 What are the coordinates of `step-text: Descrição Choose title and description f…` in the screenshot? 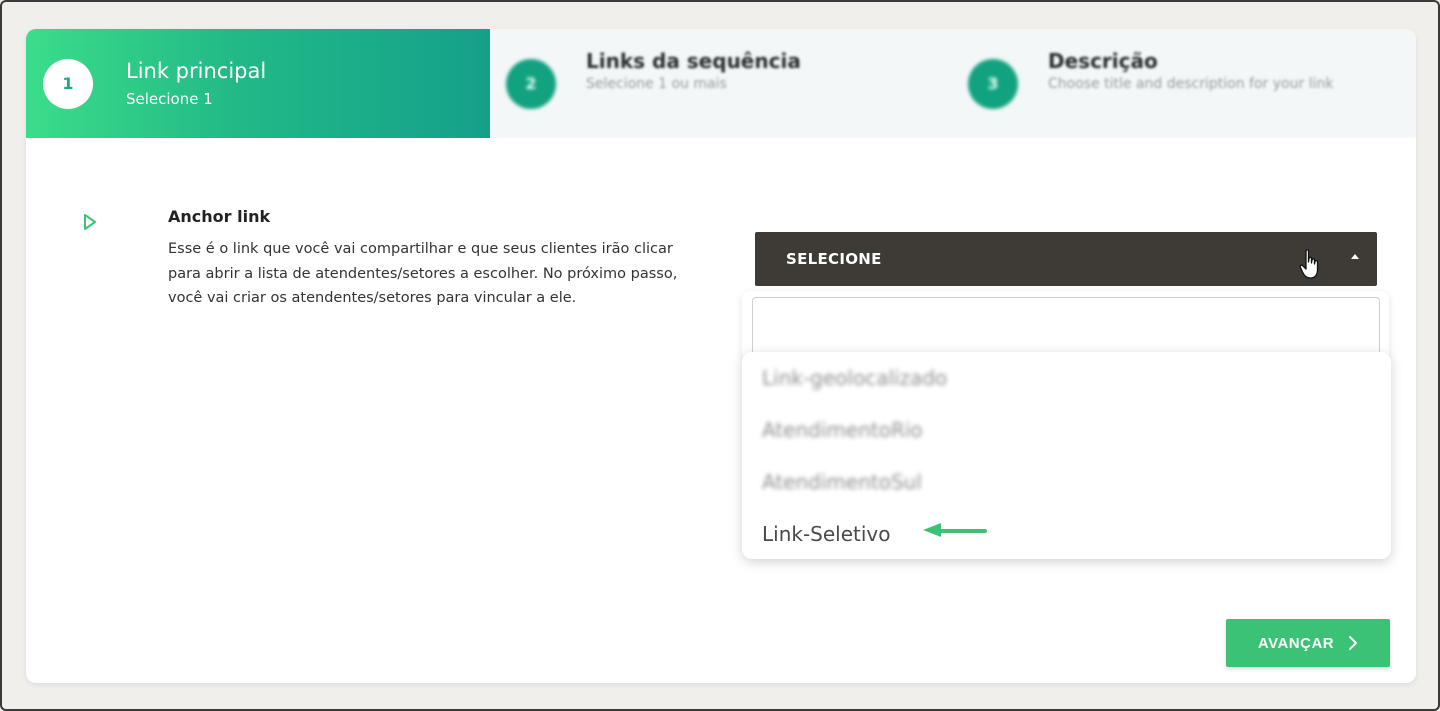 It's located at (1190, 71).